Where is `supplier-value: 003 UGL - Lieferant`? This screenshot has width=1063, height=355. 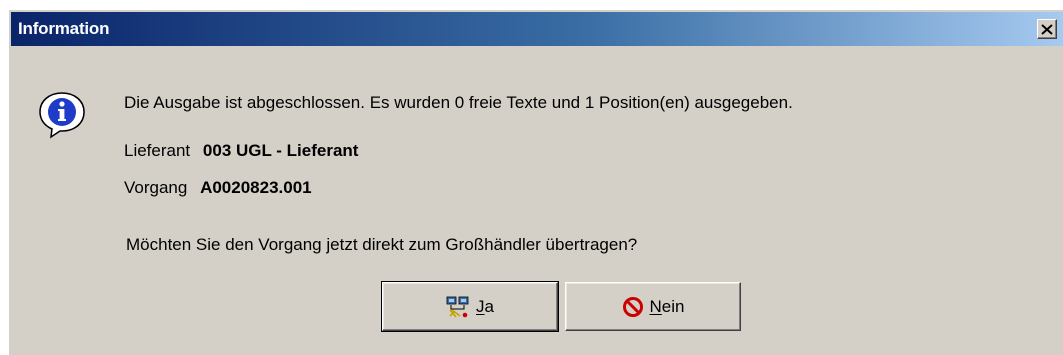 supplier-value: 003 UGL - Lieferant is located at coordinates (280, 150).